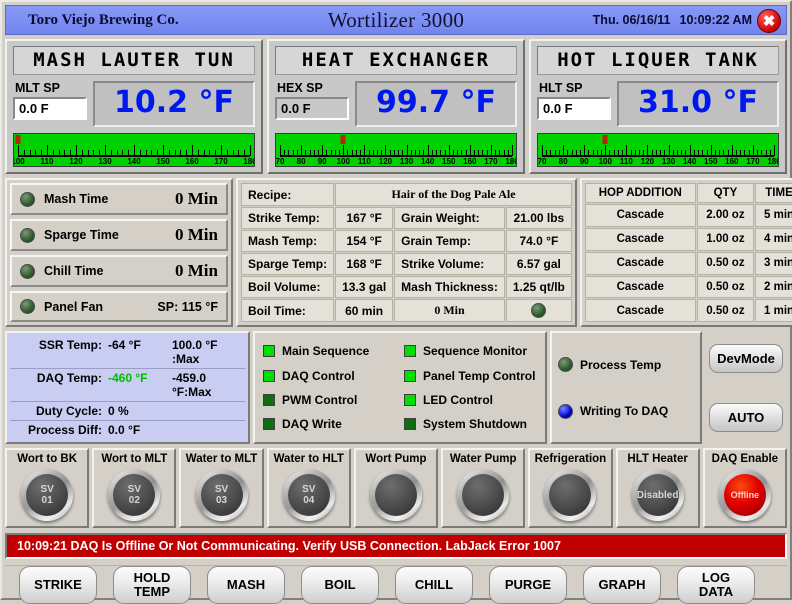  I want to click on boil-time-label: Boil Time:, so click(288, 311).